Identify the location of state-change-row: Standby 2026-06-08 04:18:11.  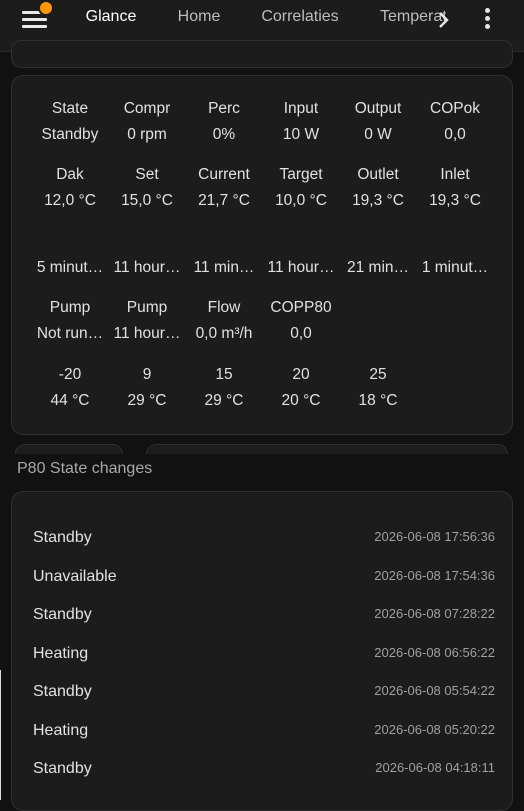
(264, 771).